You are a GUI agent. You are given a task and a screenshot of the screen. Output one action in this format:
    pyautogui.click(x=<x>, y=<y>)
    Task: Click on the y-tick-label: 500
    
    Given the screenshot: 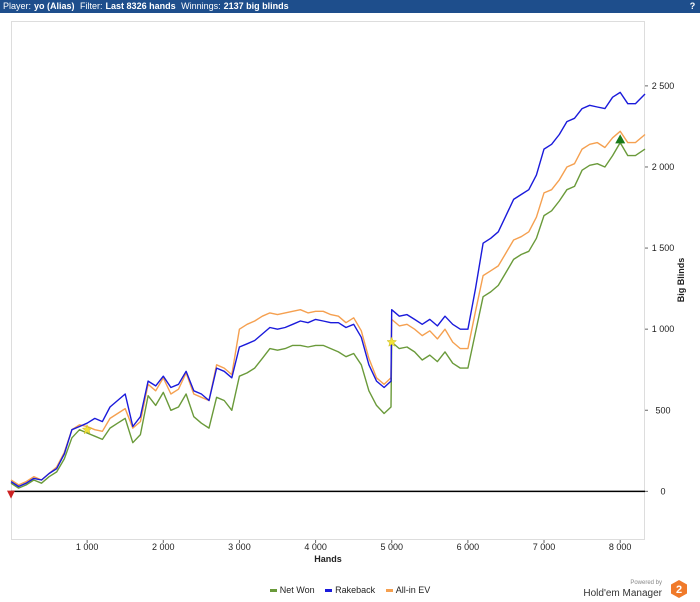 What is the action you would take?
    pyautogui.click(x=662, y=410)
    